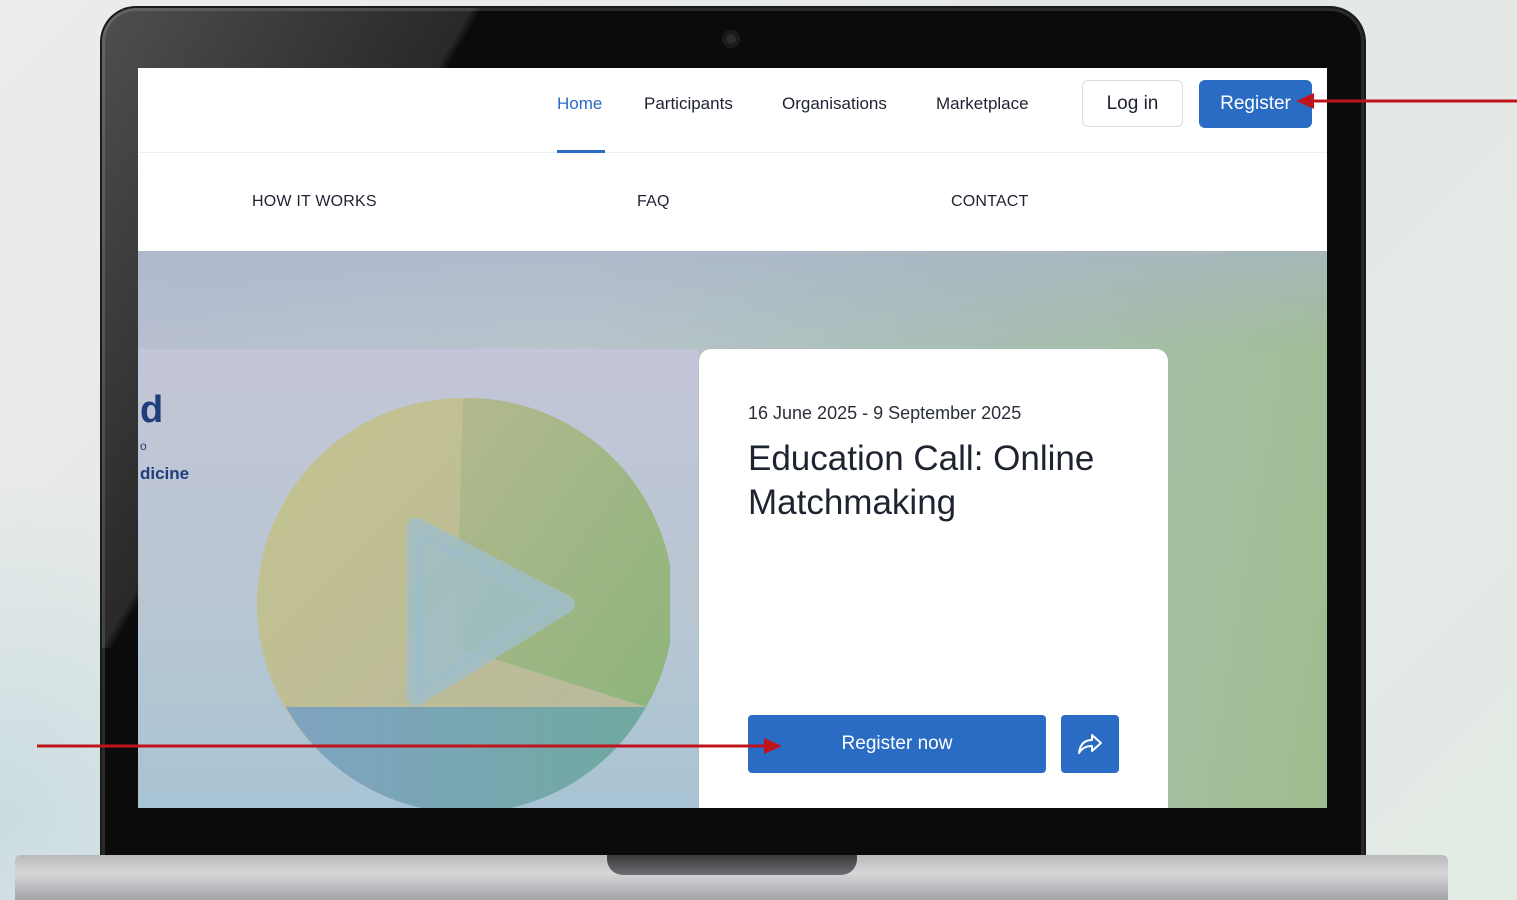 The image size is (1517, 900). What do you see at coordinates (834, 104) in the screenshot?
I see `nav-organisations: Organisations` at bounding box center [834, 104].